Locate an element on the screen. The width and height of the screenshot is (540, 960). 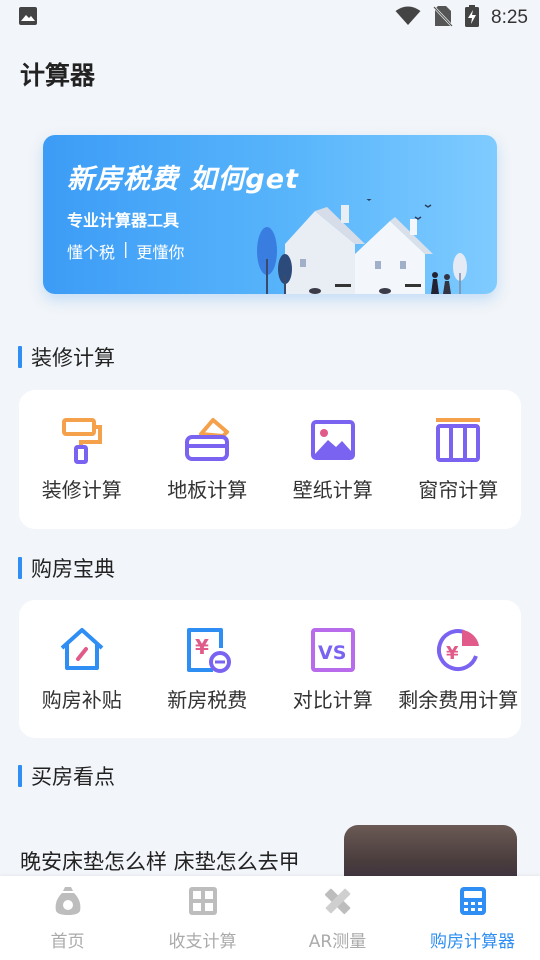
banner-tagline-right: 更懂你 is located at coordinates (160, 252).